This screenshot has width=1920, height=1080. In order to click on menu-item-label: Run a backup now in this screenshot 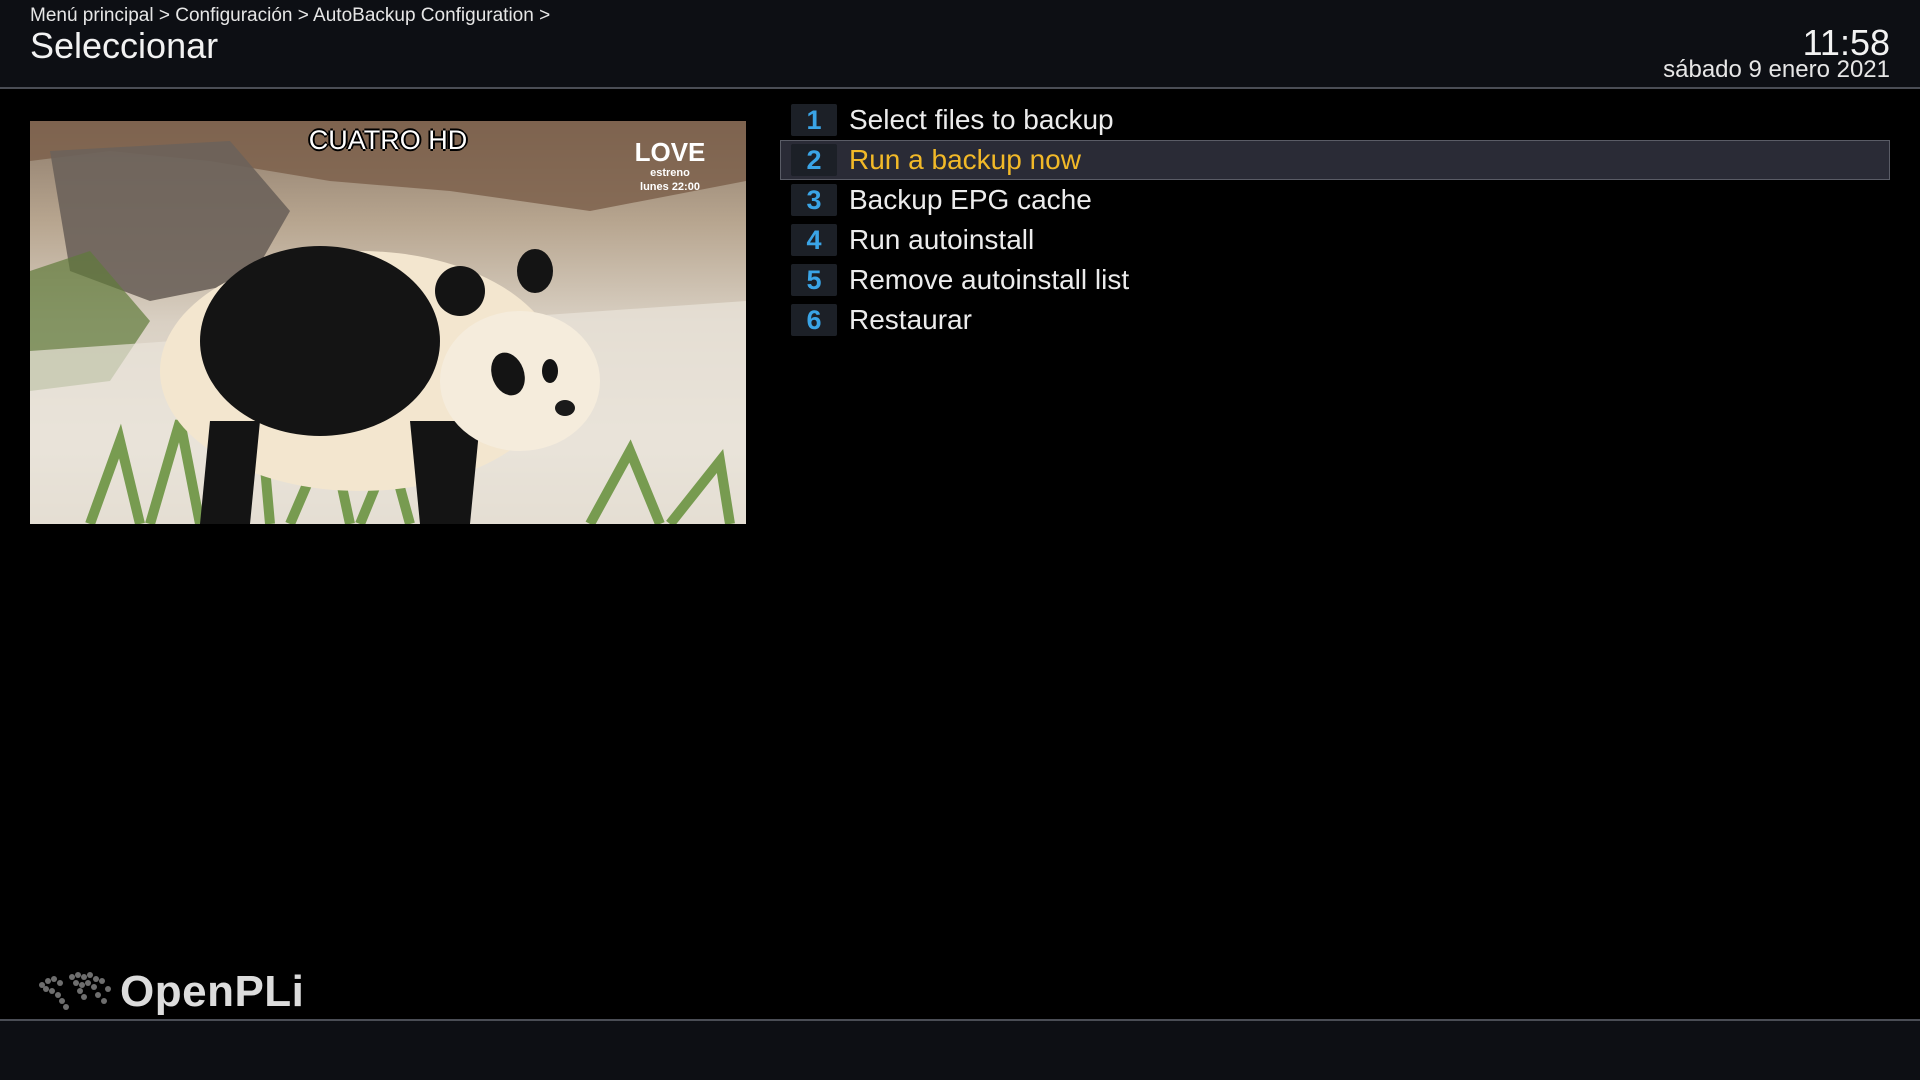, I will do `click(965, 159)`.